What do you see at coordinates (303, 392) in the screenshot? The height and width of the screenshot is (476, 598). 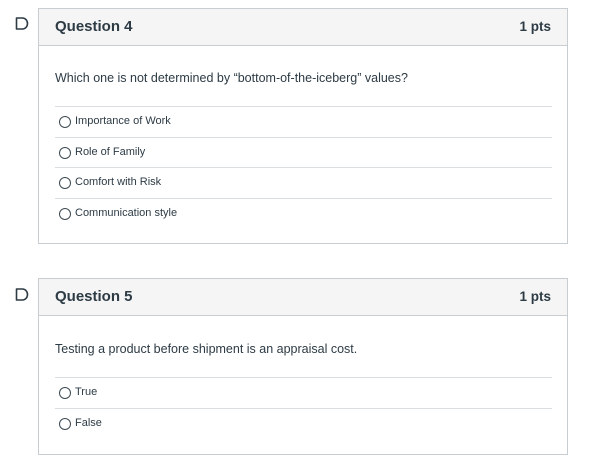 I see `answer-option: True` at bounding box center [303, 392].